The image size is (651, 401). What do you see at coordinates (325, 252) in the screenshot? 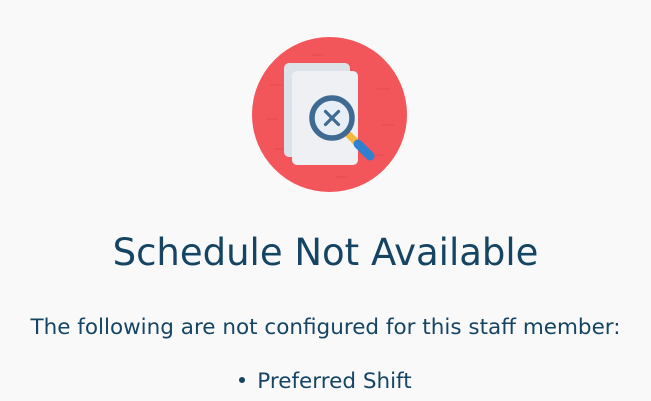
I see `page-title: Schedule Not Available` at bounding box center [325, 252].